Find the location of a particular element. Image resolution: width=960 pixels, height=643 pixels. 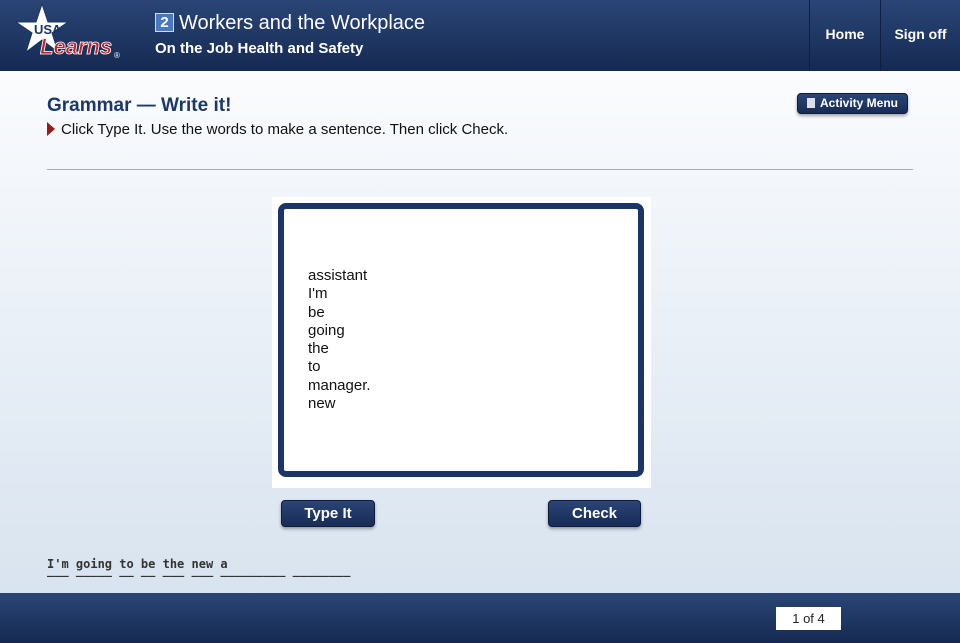

lesson-title: On the Job Health and Safety is located at coordinates (259, 48).